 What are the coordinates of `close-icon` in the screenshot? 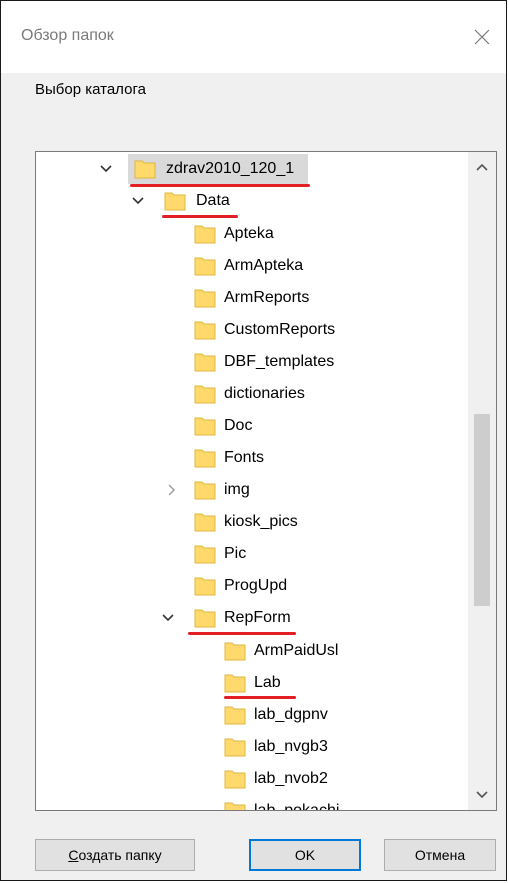 It's located at (482, 37).